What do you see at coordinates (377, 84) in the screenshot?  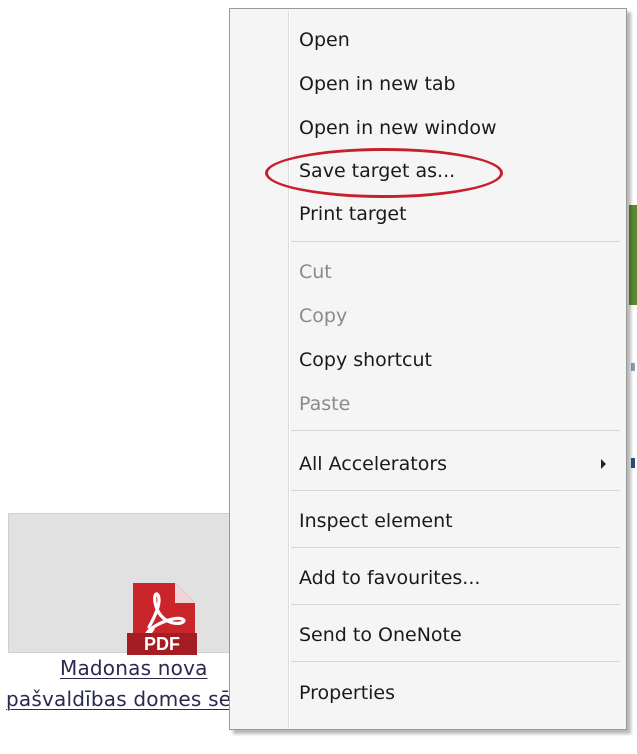 I see `menu-item-label: Open in new tab` at bounding box center [377, 84].